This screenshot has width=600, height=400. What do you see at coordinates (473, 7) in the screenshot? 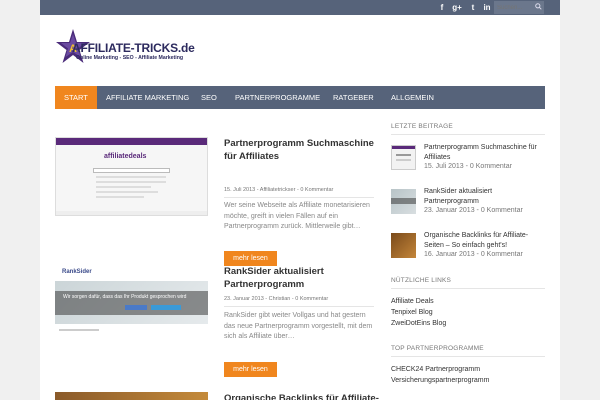
I see `twitter-icon: t` at bounding box center [473, 7].